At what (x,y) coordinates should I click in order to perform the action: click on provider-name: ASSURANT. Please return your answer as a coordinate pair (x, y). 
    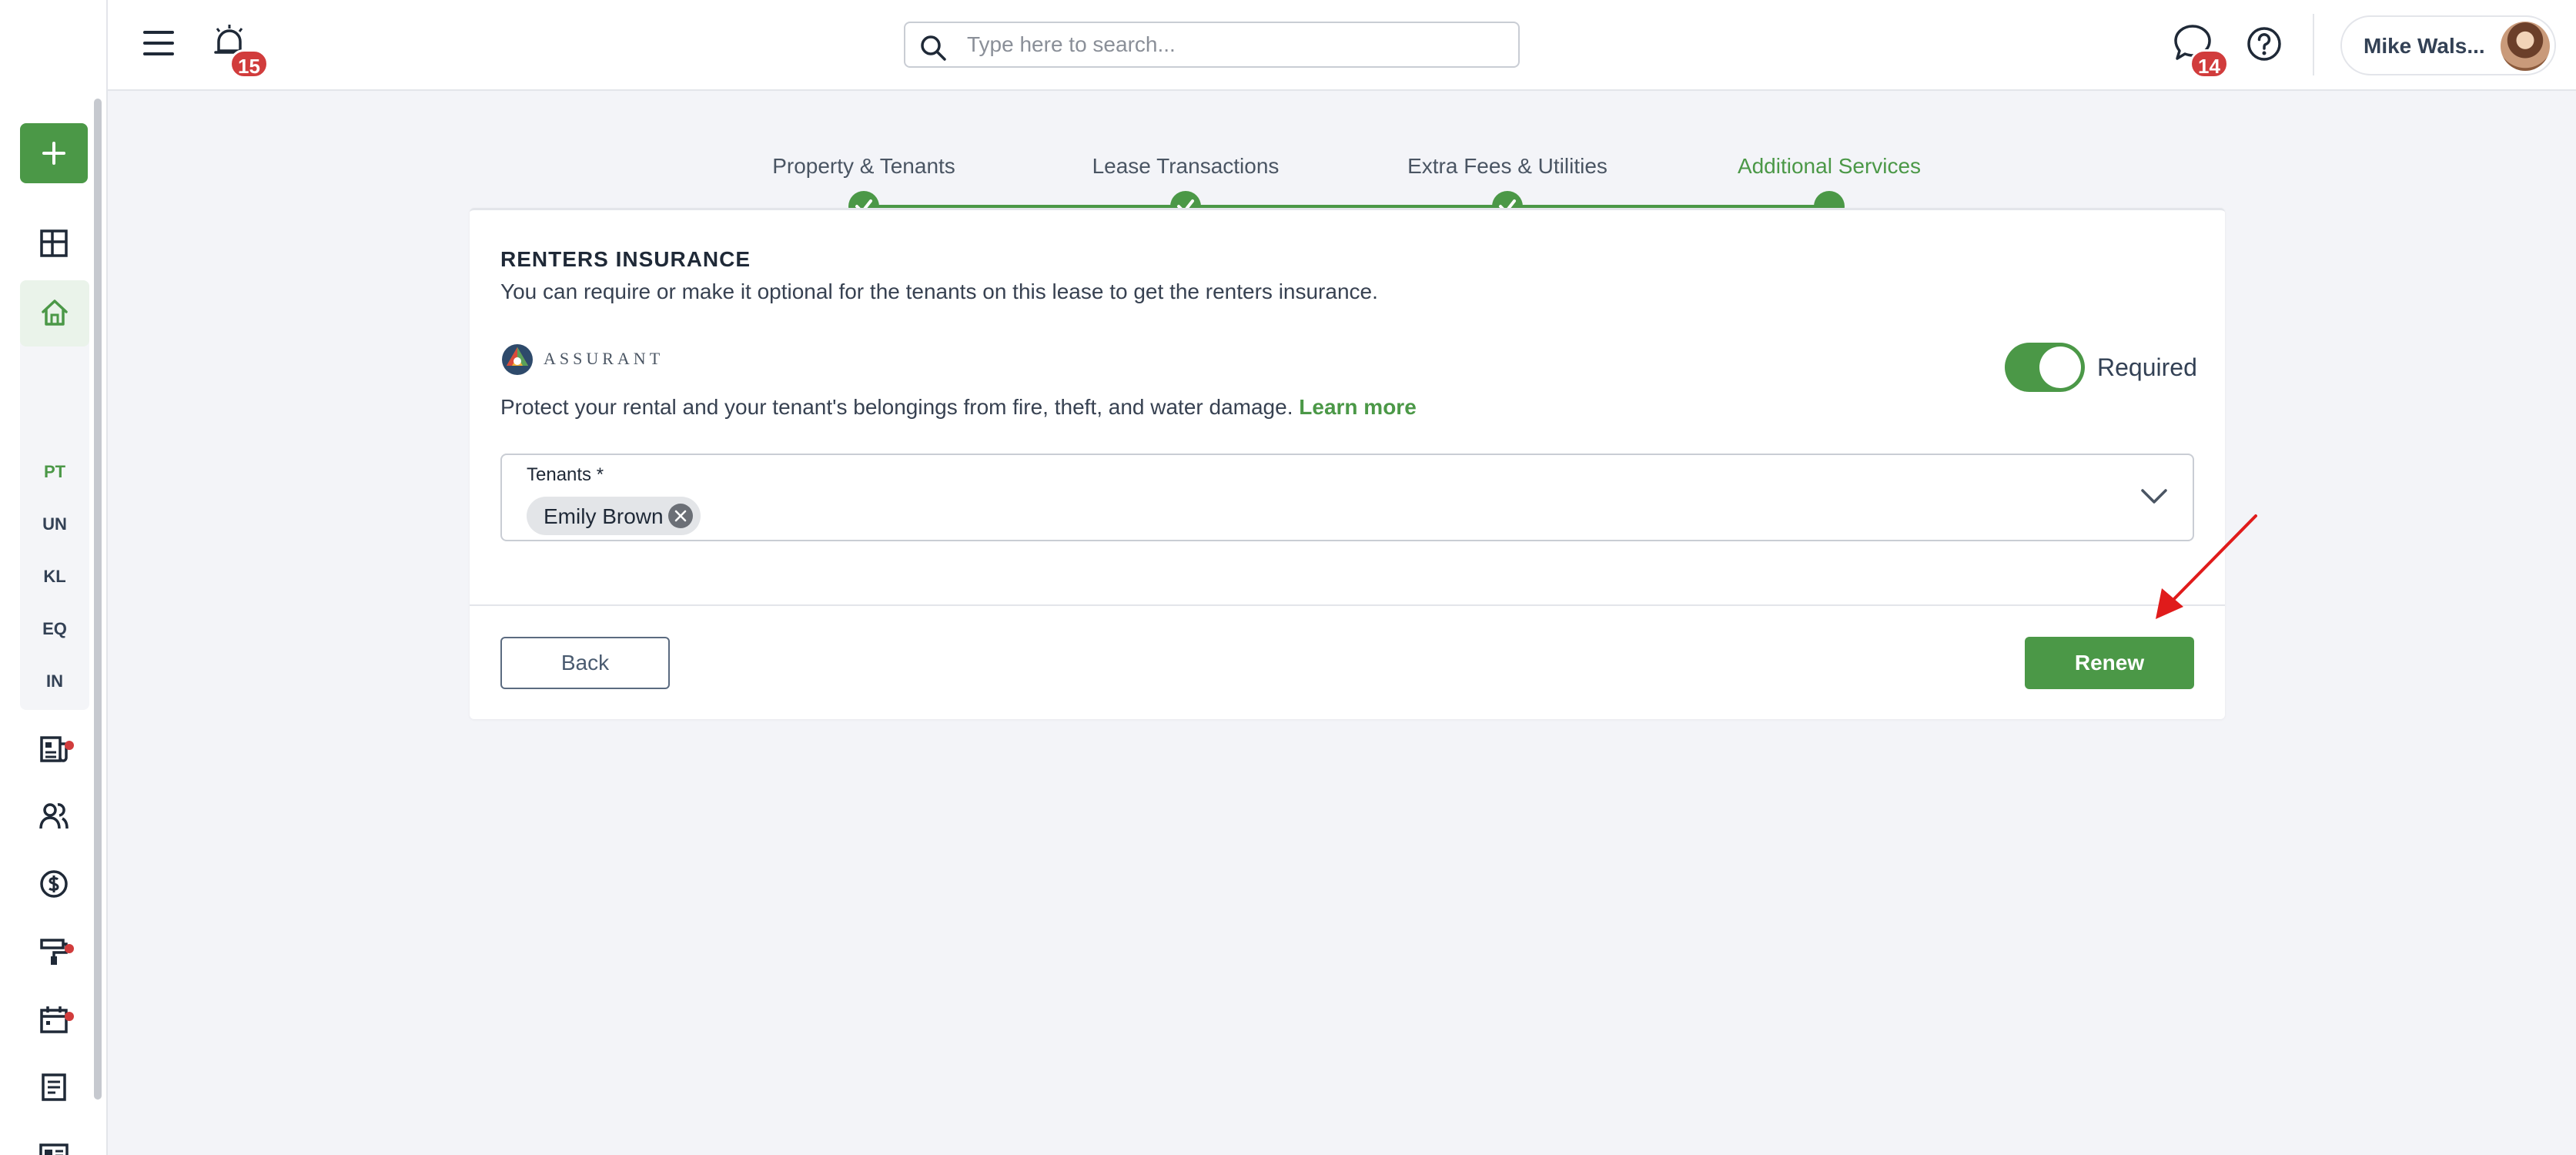
    Looking at the image, I should click on (604, 358).